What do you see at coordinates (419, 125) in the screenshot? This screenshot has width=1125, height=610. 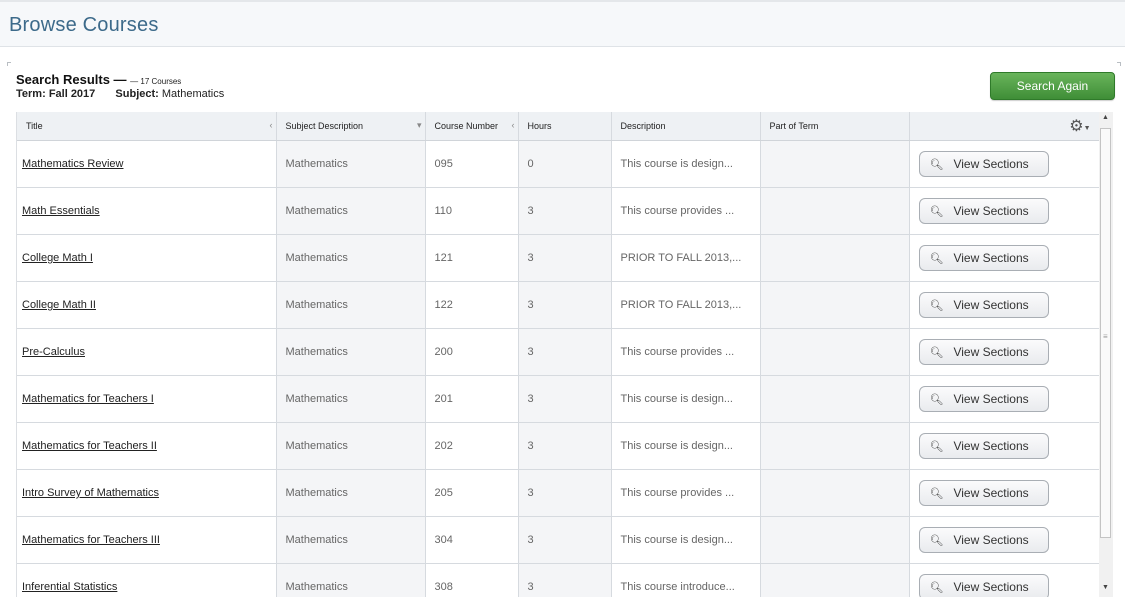 I see `sort-desc-icon: ▾` at bounding box center [419, 125].